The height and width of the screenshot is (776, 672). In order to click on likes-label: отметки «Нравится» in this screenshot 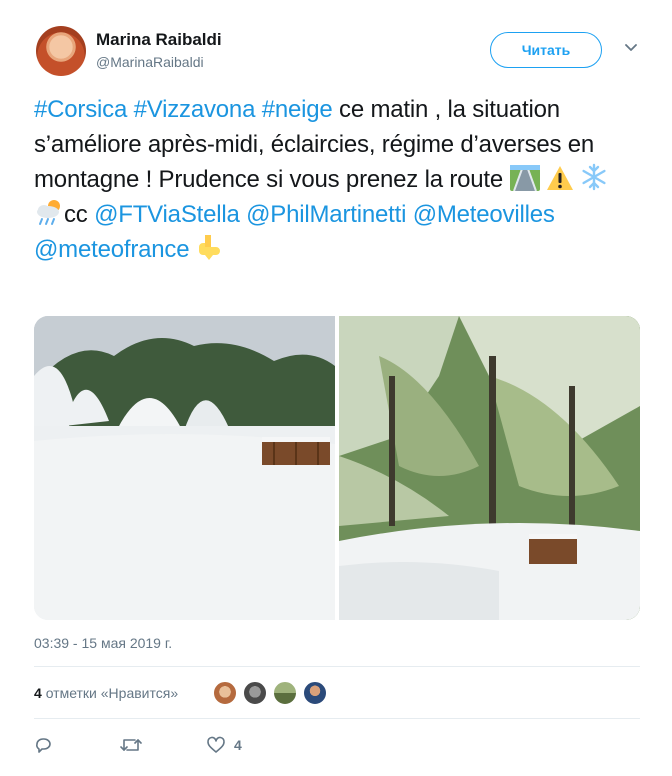, I will do `click(112, 693)`.